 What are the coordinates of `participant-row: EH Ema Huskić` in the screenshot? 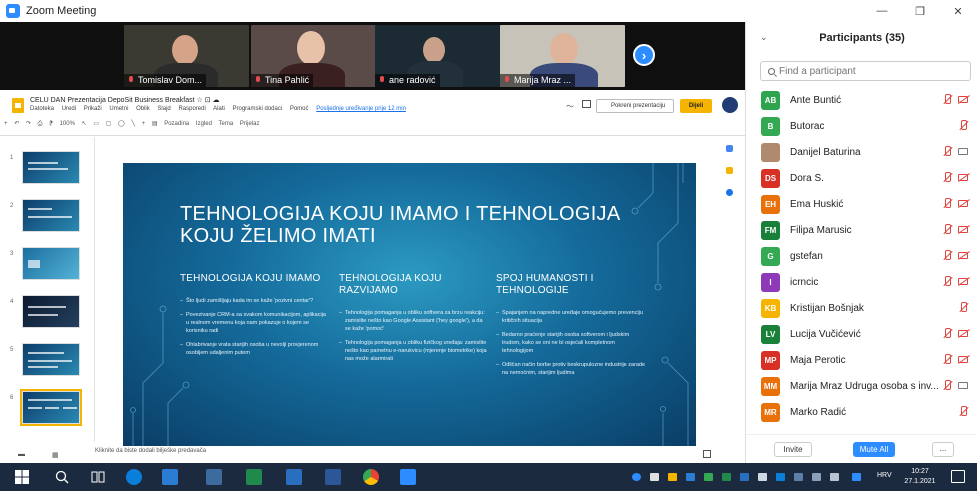 It's located at (861, 204).